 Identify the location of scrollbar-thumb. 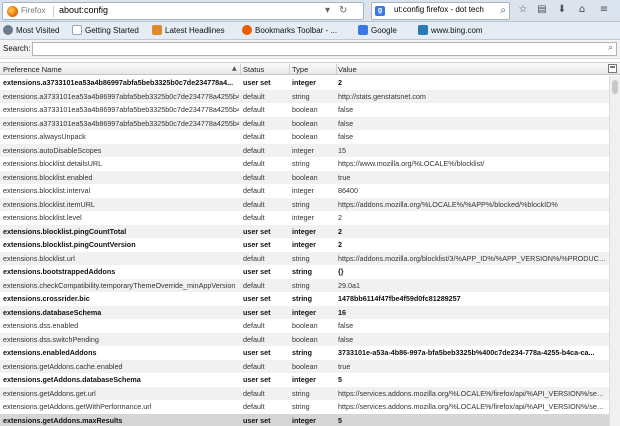
(615, 87).